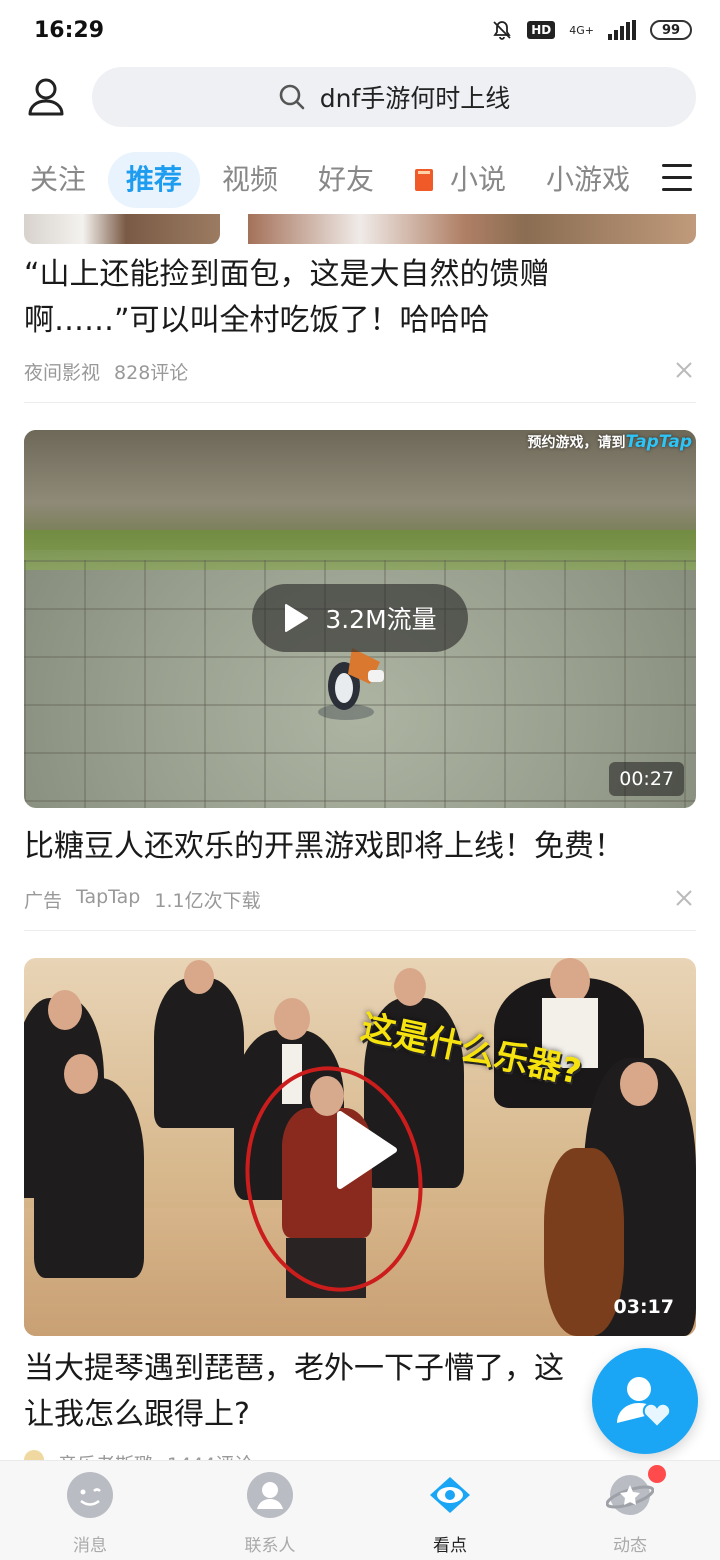 This screenshot has height=1560, width=720. I want to click on download-count: 1.1亿次下载, so click(207, 901).